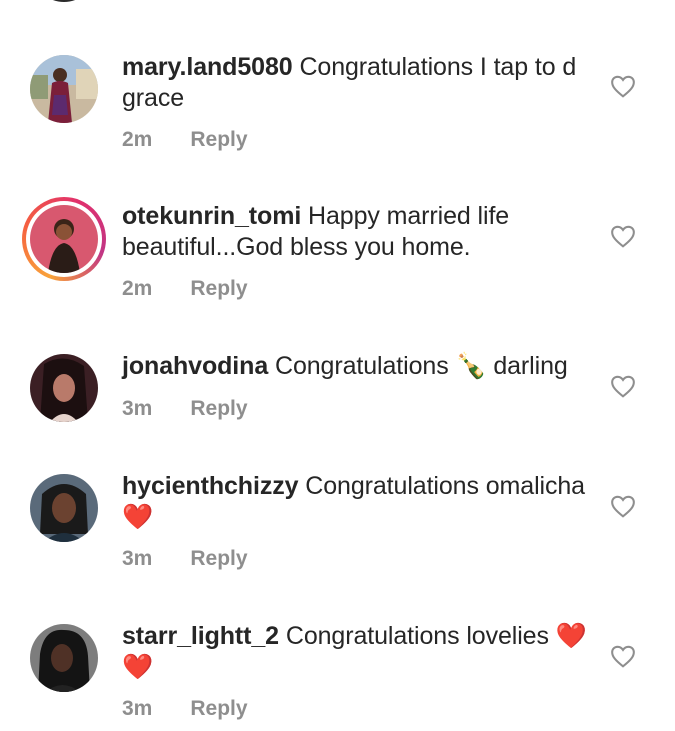 This screenshot has height=731, width=675. I want to click on comment-body: Congratulations 🍾 darling, so click(421, 366).